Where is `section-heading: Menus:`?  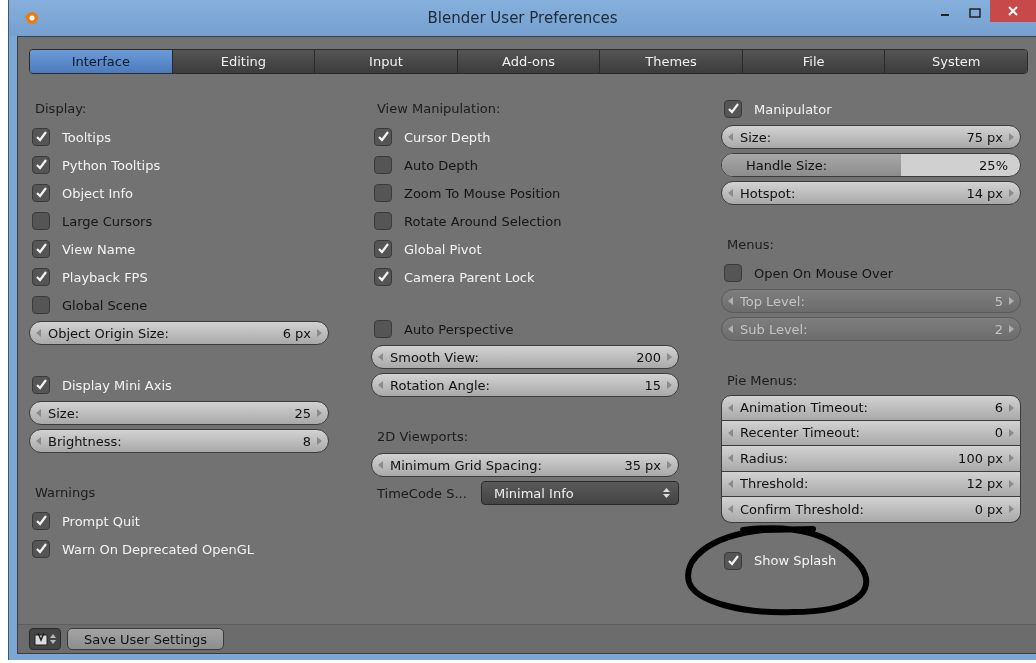 section-heading: Menus: is located at coordinates (750, 245).